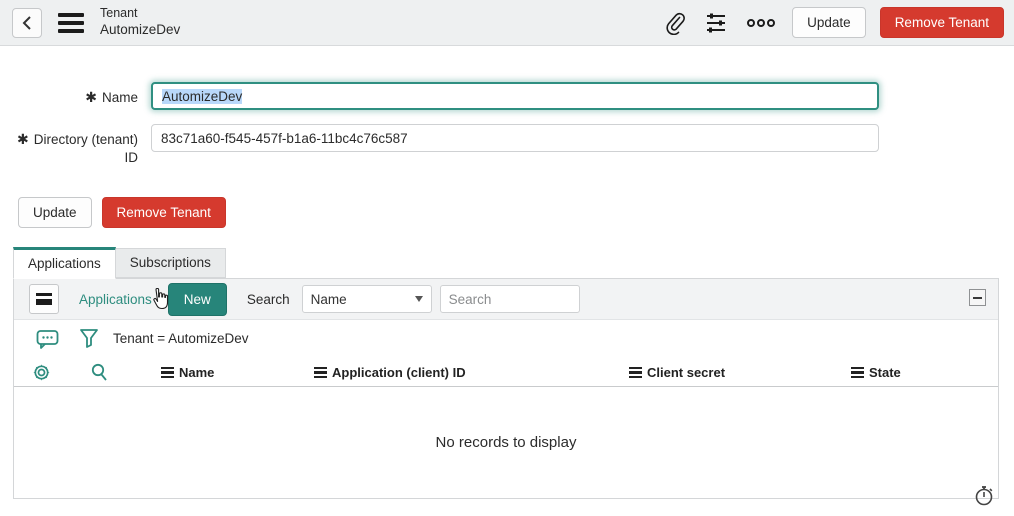  Describe the element at coordinates (513, 263) in the screenshot. I see `tab-strip: Applications Subscriptions` at that location.